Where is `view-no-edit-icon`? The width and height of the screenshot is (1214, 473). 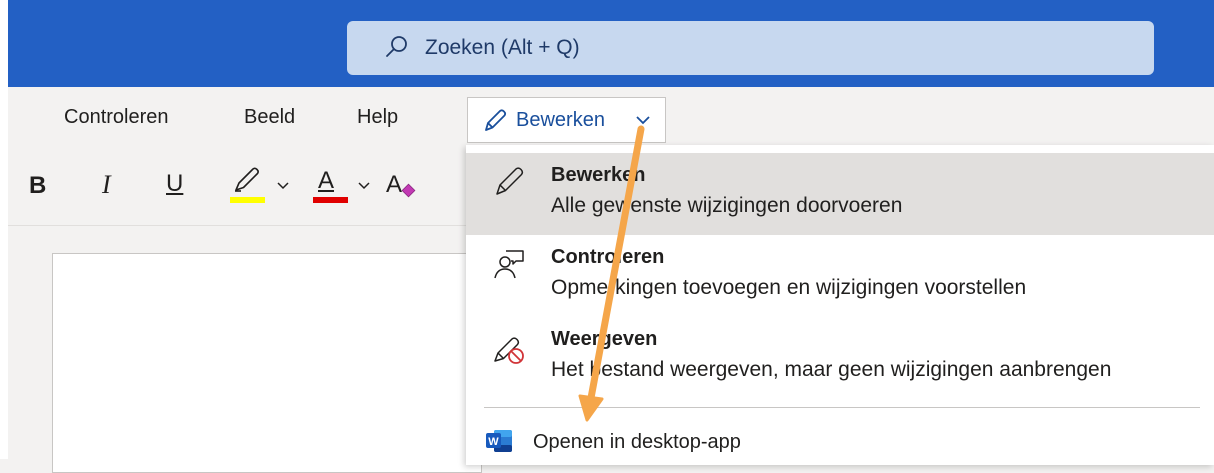 view-no-edit-icon is located at coordinates (509, 350).